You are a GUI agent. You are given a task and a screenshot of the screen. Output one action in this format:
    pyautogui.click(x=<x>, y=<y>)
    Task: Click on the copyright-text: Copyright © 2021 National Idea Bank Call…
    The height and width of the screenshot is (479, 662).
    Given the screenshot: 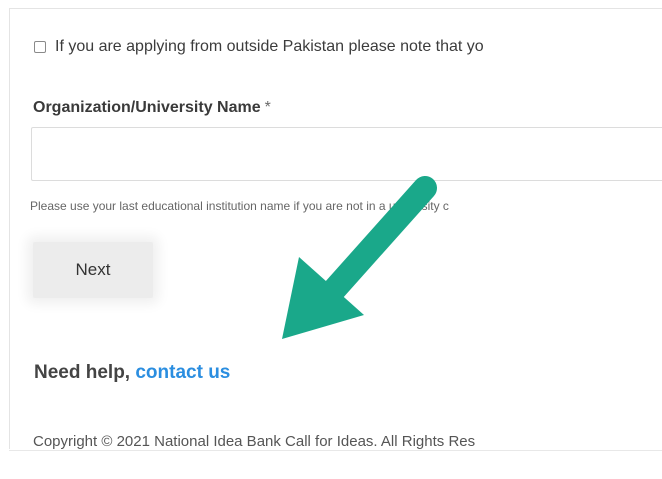 What is the action you would take?
    pyautogui.click(x=254, y=441)
    